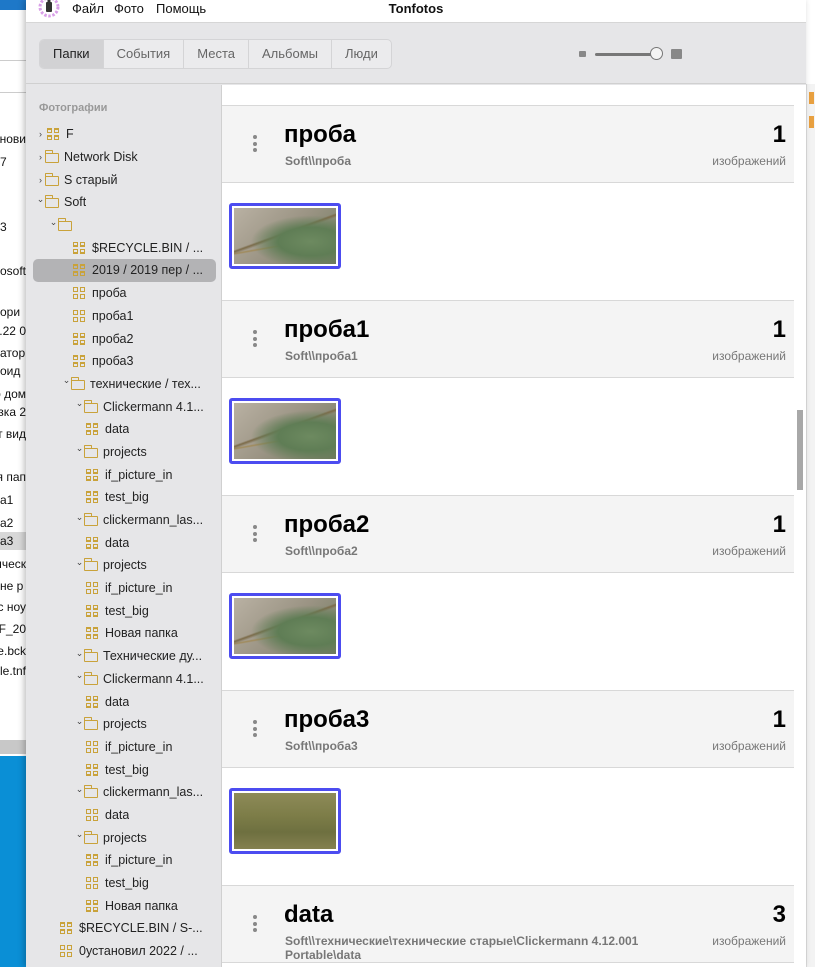 The height and width of the screenshot is (967, 815). I want to click on section-path: Soft\\проба3, so click(321, 746).